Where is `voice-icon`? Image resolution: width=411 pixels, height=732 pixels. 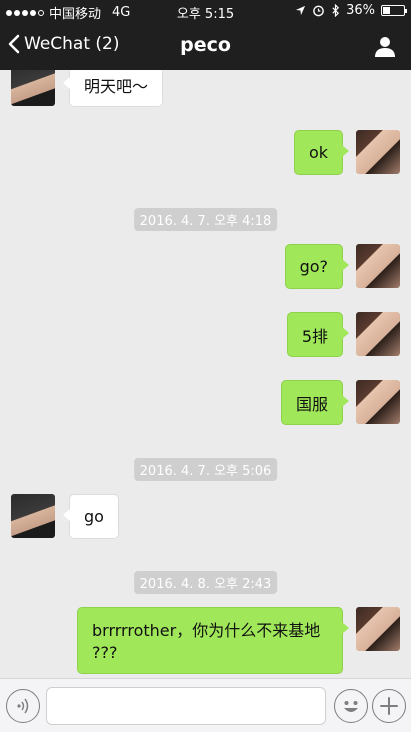 voice-icon is located at coordinates (22, 705).